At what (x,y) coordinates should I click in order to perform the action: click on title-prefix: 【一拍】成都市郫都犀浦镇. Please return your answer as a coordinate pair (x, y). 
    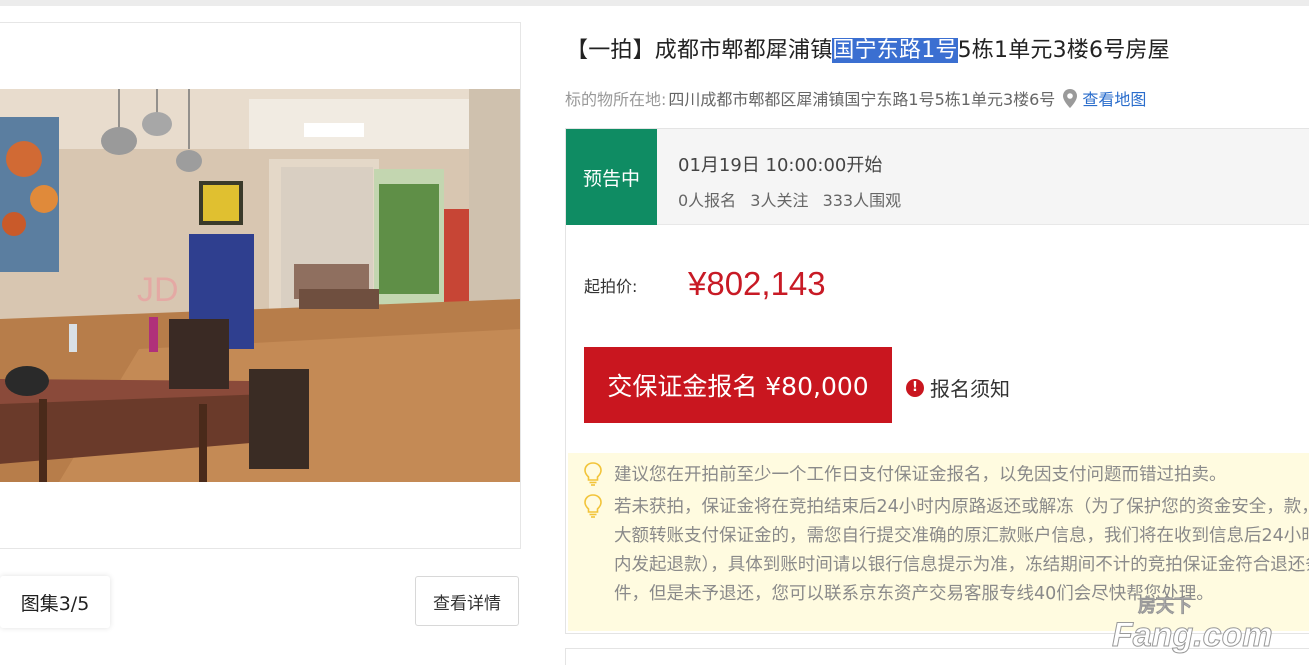
    Looking at the image, I should click on (699, 50).